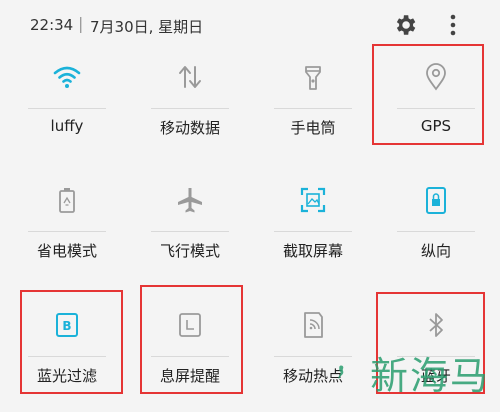 This screenshot has height=412, width=500. I want to click on highlight-box-aod, so click(191, 339).